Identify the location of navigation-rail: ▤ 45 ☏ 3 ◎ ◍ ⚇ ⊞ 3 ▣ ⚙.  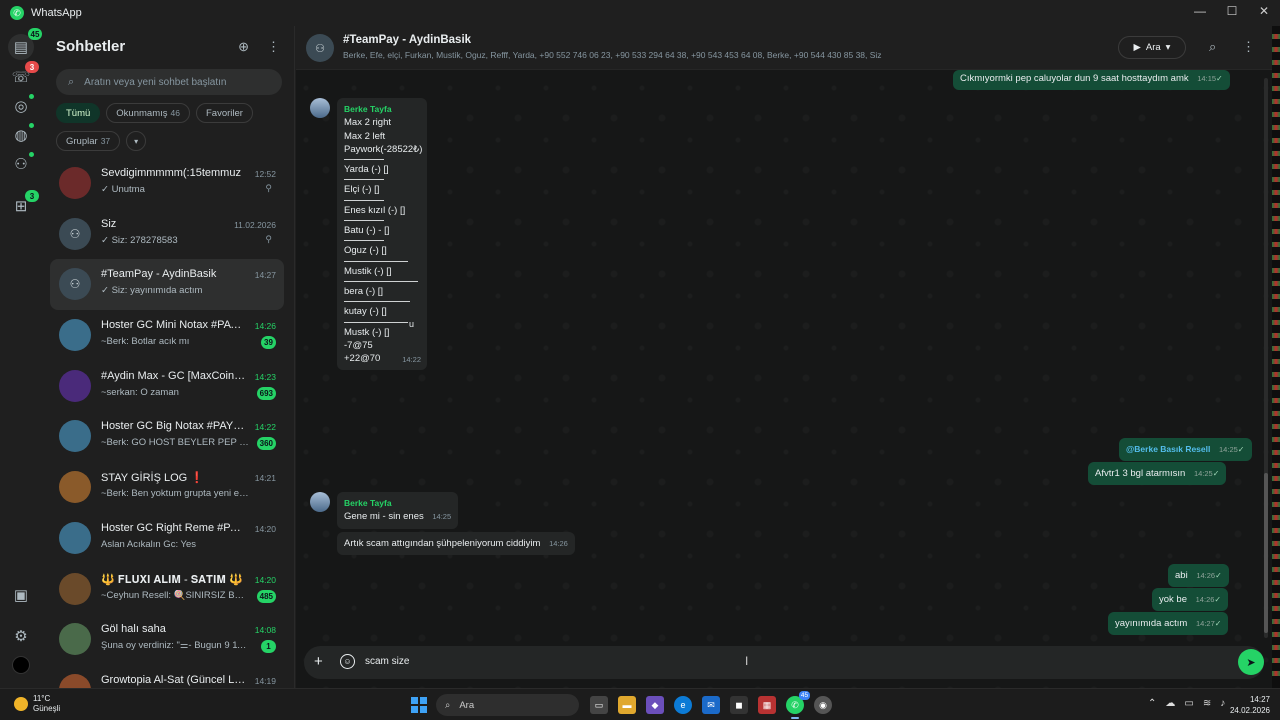
(21, 357).